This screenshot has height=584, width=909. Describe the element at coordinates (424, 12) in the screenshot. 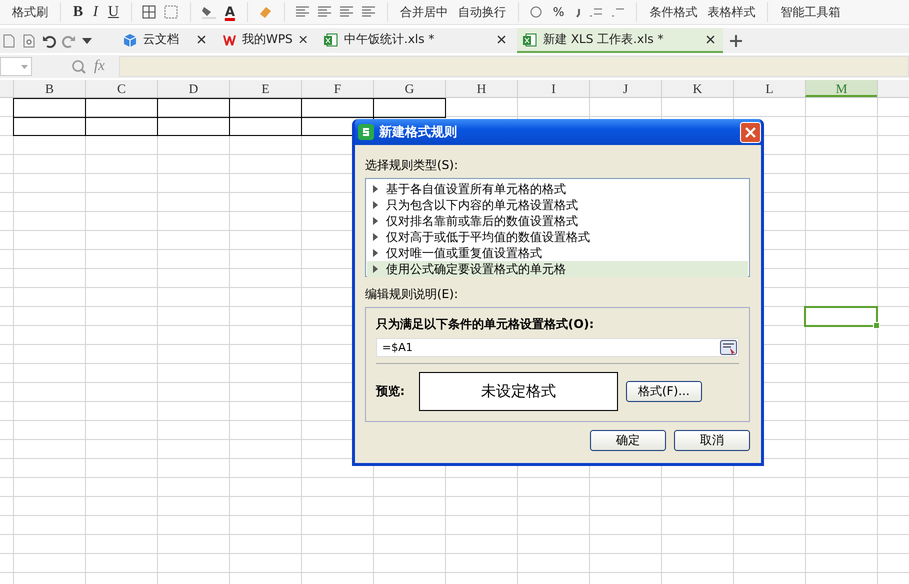

I see `toolbar-button: 合并居中` at that location.